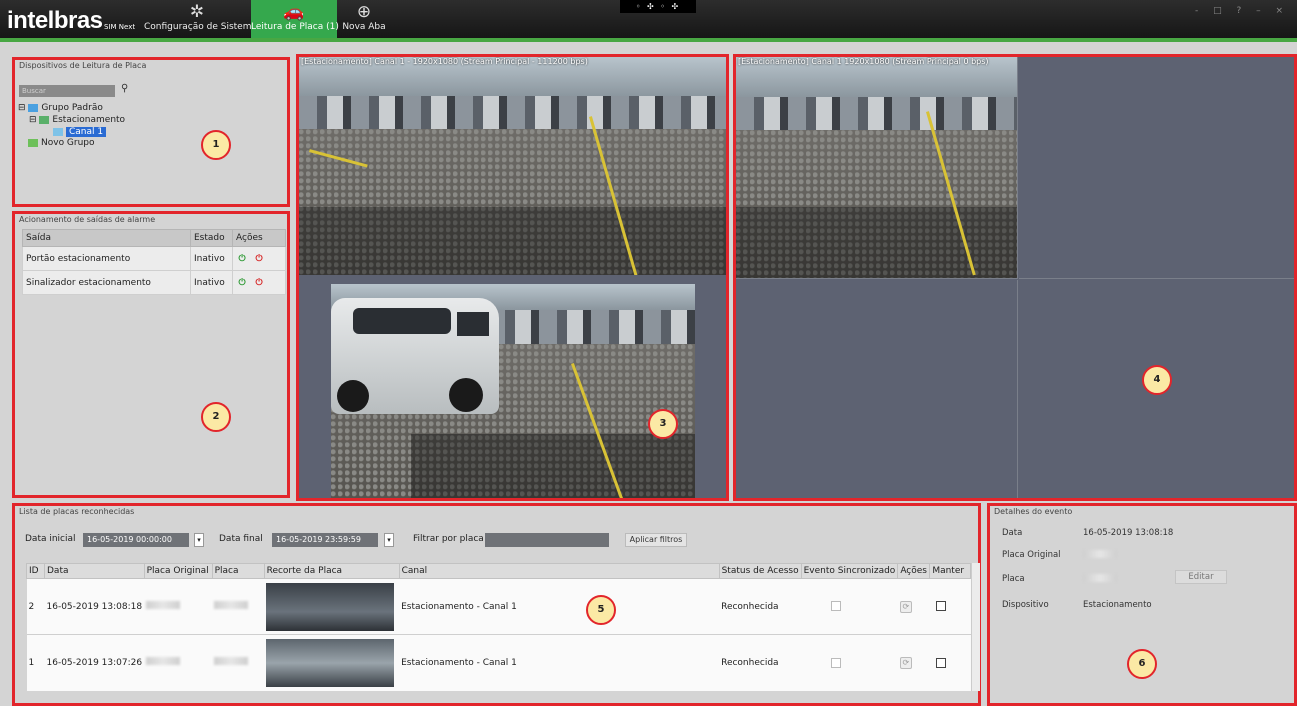  Describe the element at coordinates (295, 27) in the screenshot. I see `tab-label: Leitura de Placa (1)` at that location.